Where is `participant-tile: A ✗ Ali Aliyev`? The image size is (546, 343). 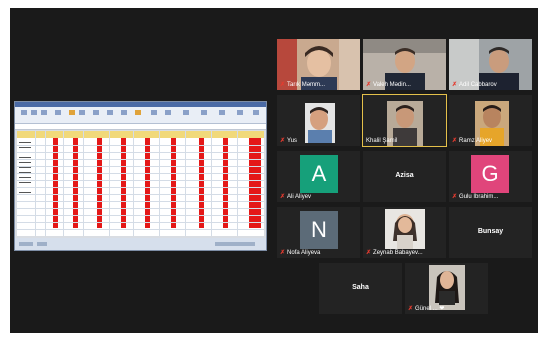 participant-tile: A ✗ Ali Aliyev is located at coordinates (318, 176).